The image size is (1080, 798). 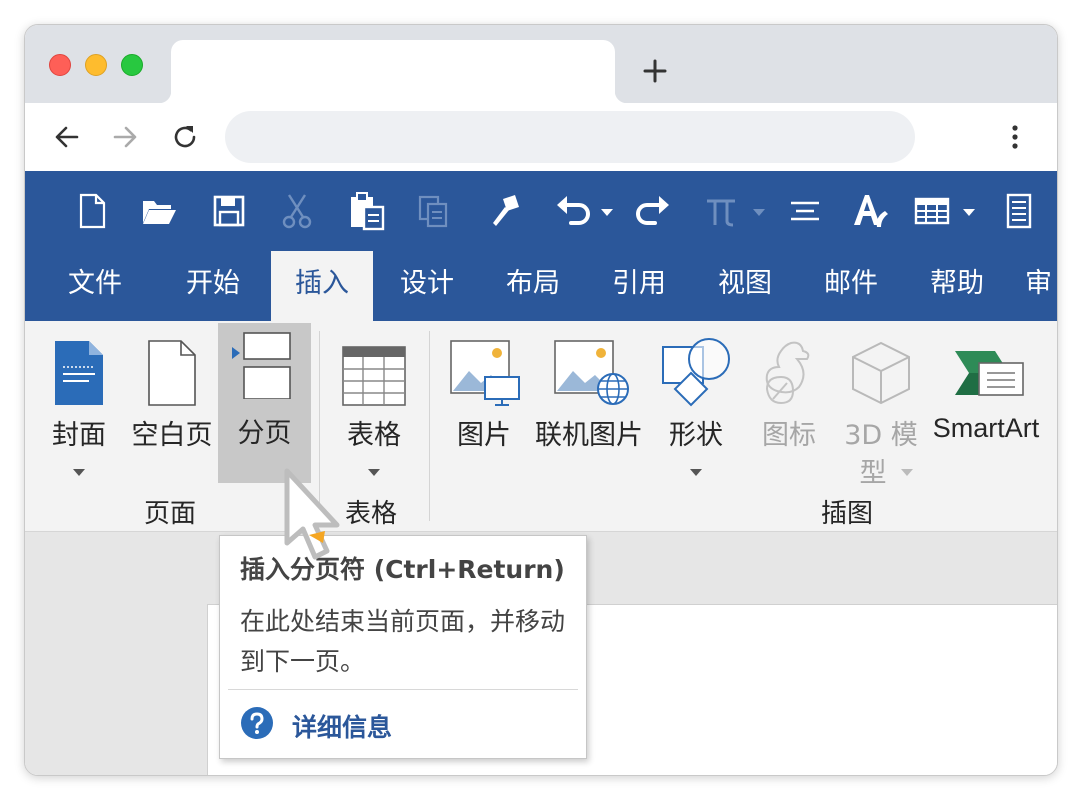 What do you see at coordinates (427, 286) in the screenshot?
I see `tab-design: 设计` at bounding box center [427, 286].